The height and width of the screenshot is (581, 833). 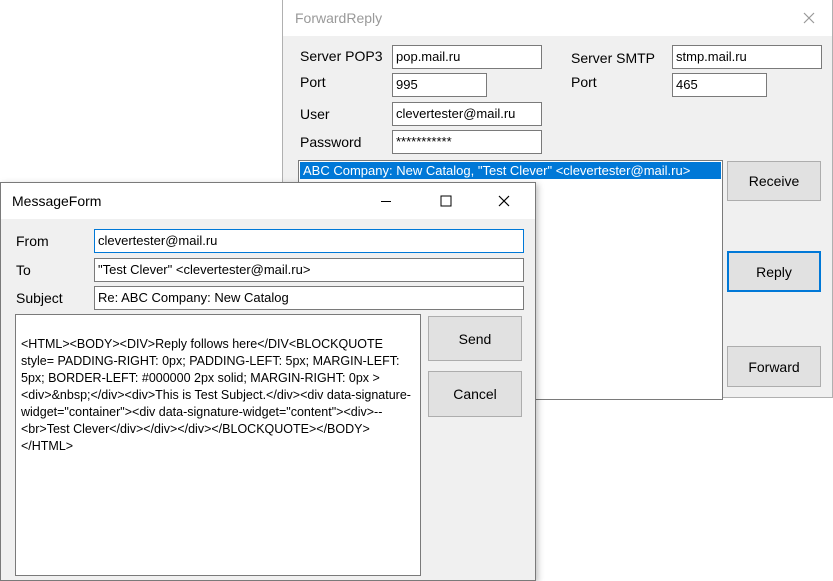 I want to click on message-form-titlebar: MessageForm, so click(x=268, y=201).